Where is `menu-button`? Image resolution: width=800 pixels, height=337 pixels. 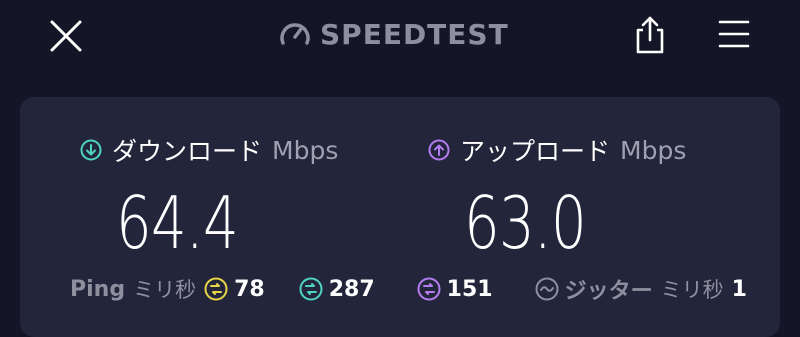
menu-button is located at coordinates (734, 34).